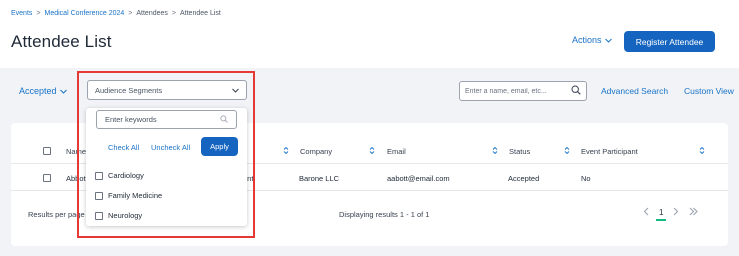 Image resolution: width=739 pixels, height=256 pixels. What do you see at coordinates (85, 13) in the screenshot?
I see `breadcrumb-conference: Medical Conference 2024` at bounding box center [85, 13].